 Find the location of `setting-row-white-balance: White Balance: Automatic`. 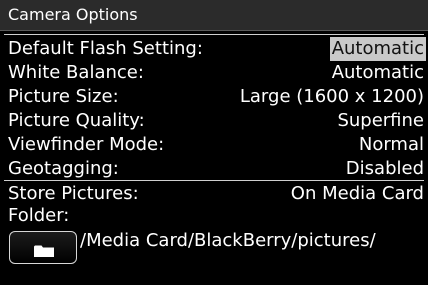

setting-row-white-balance: White Balance: Automatic is located at coordinates (214, 73).